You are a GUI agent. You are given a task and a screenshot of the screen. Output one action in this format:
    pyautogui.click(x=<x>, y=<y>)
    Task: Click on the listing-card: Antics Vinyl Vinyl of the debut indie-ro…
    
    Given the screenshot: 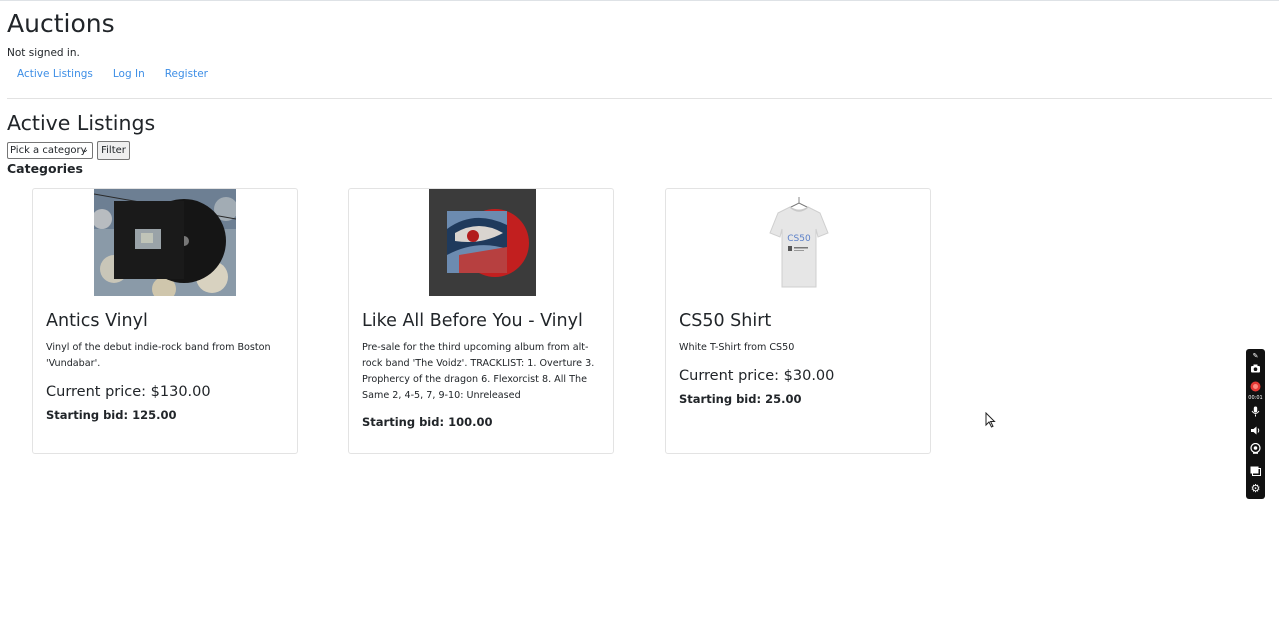 What is the action you would take?
    pyautogui.click(x=165, y=321)
    